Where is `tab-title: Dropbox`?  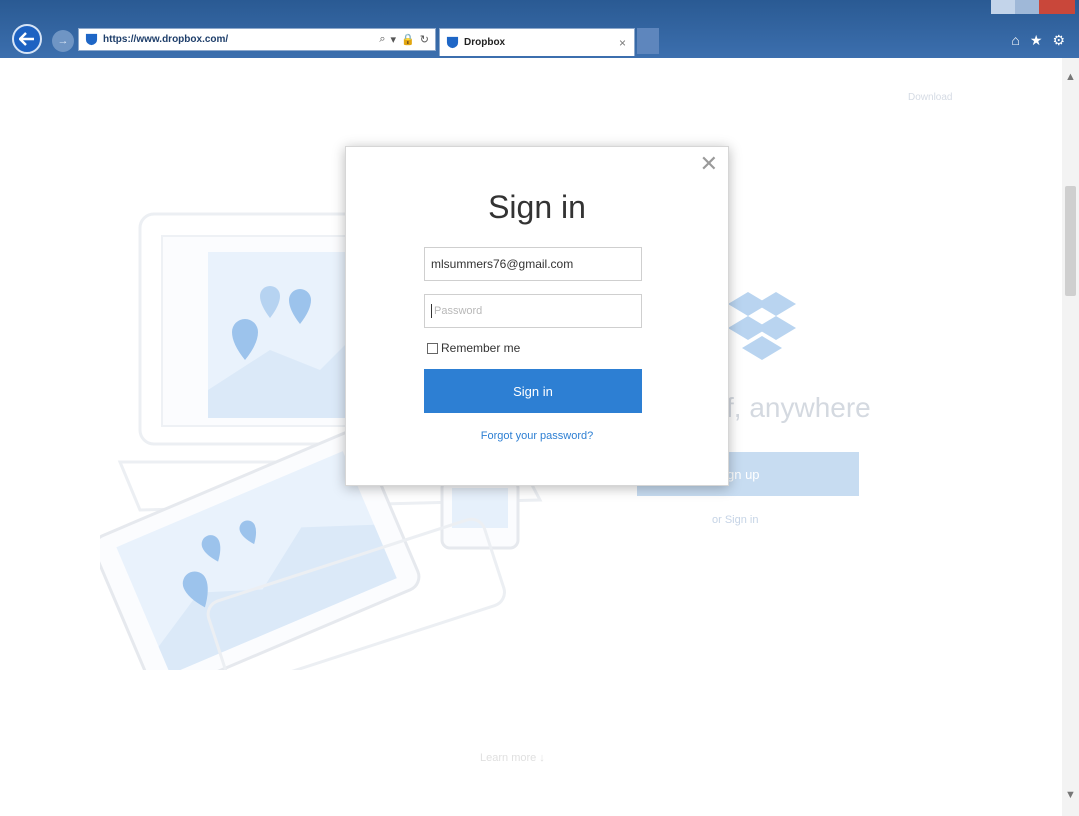
tab-title: Dropbox is located at coordinates (485, 42).